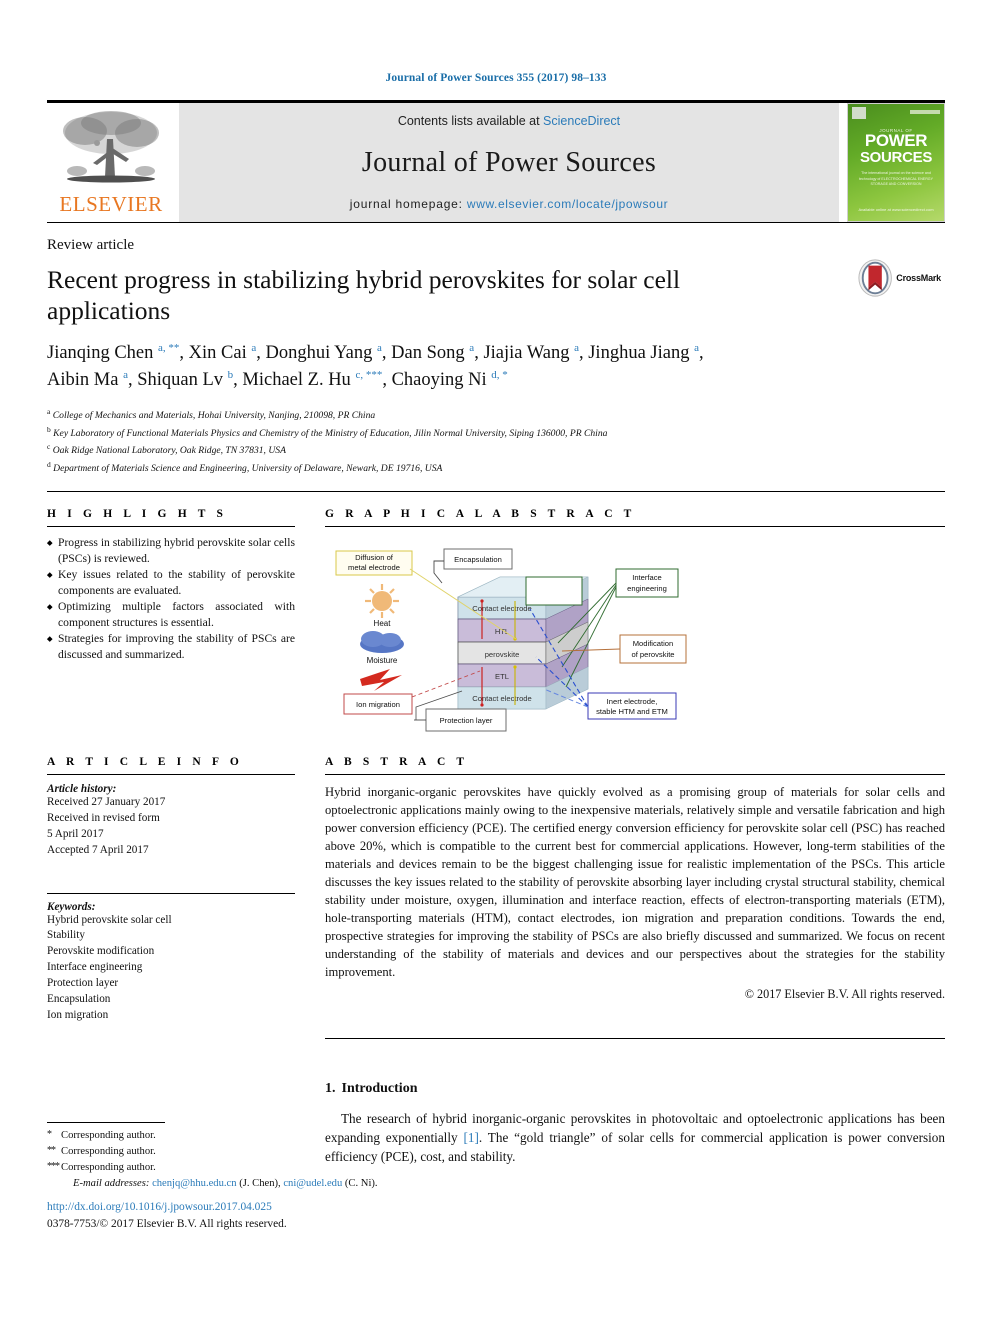  What do you see at coordinates (652, 654) in the screenshot?
I see `svg-text: of perovskite` at bounding box center [652, 654].